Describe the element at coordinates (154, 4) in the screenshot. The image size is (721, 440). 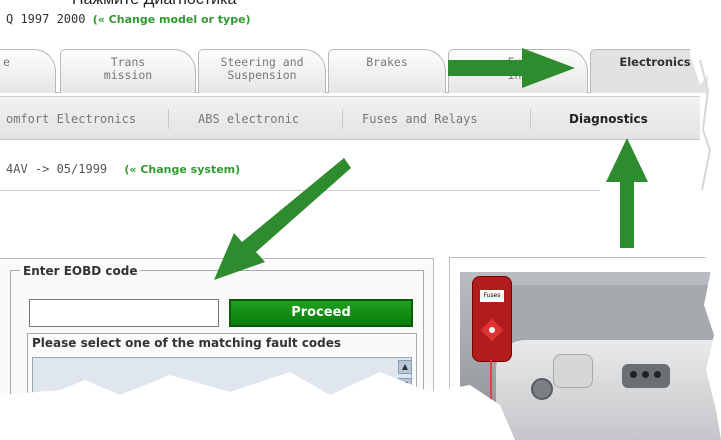
I see `caption-text: Нажмите Диагностика` at that location.